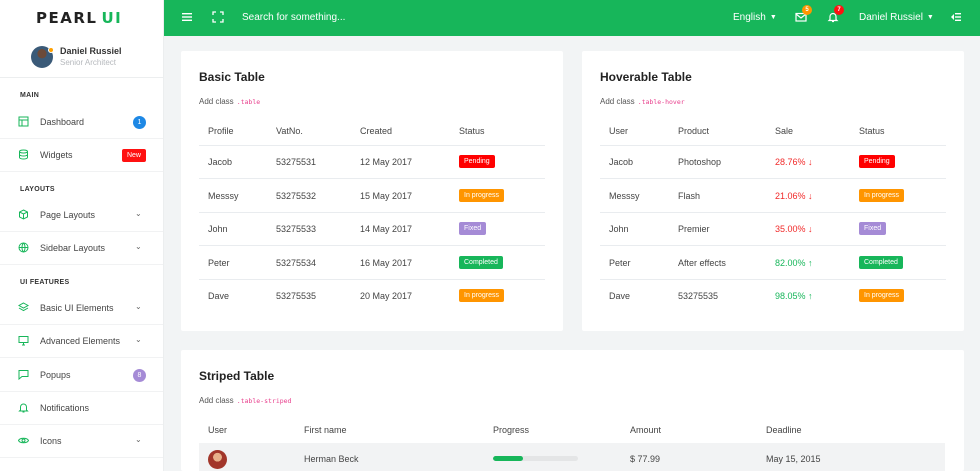  I want to click on cell-profile: John, so click(218, 229).